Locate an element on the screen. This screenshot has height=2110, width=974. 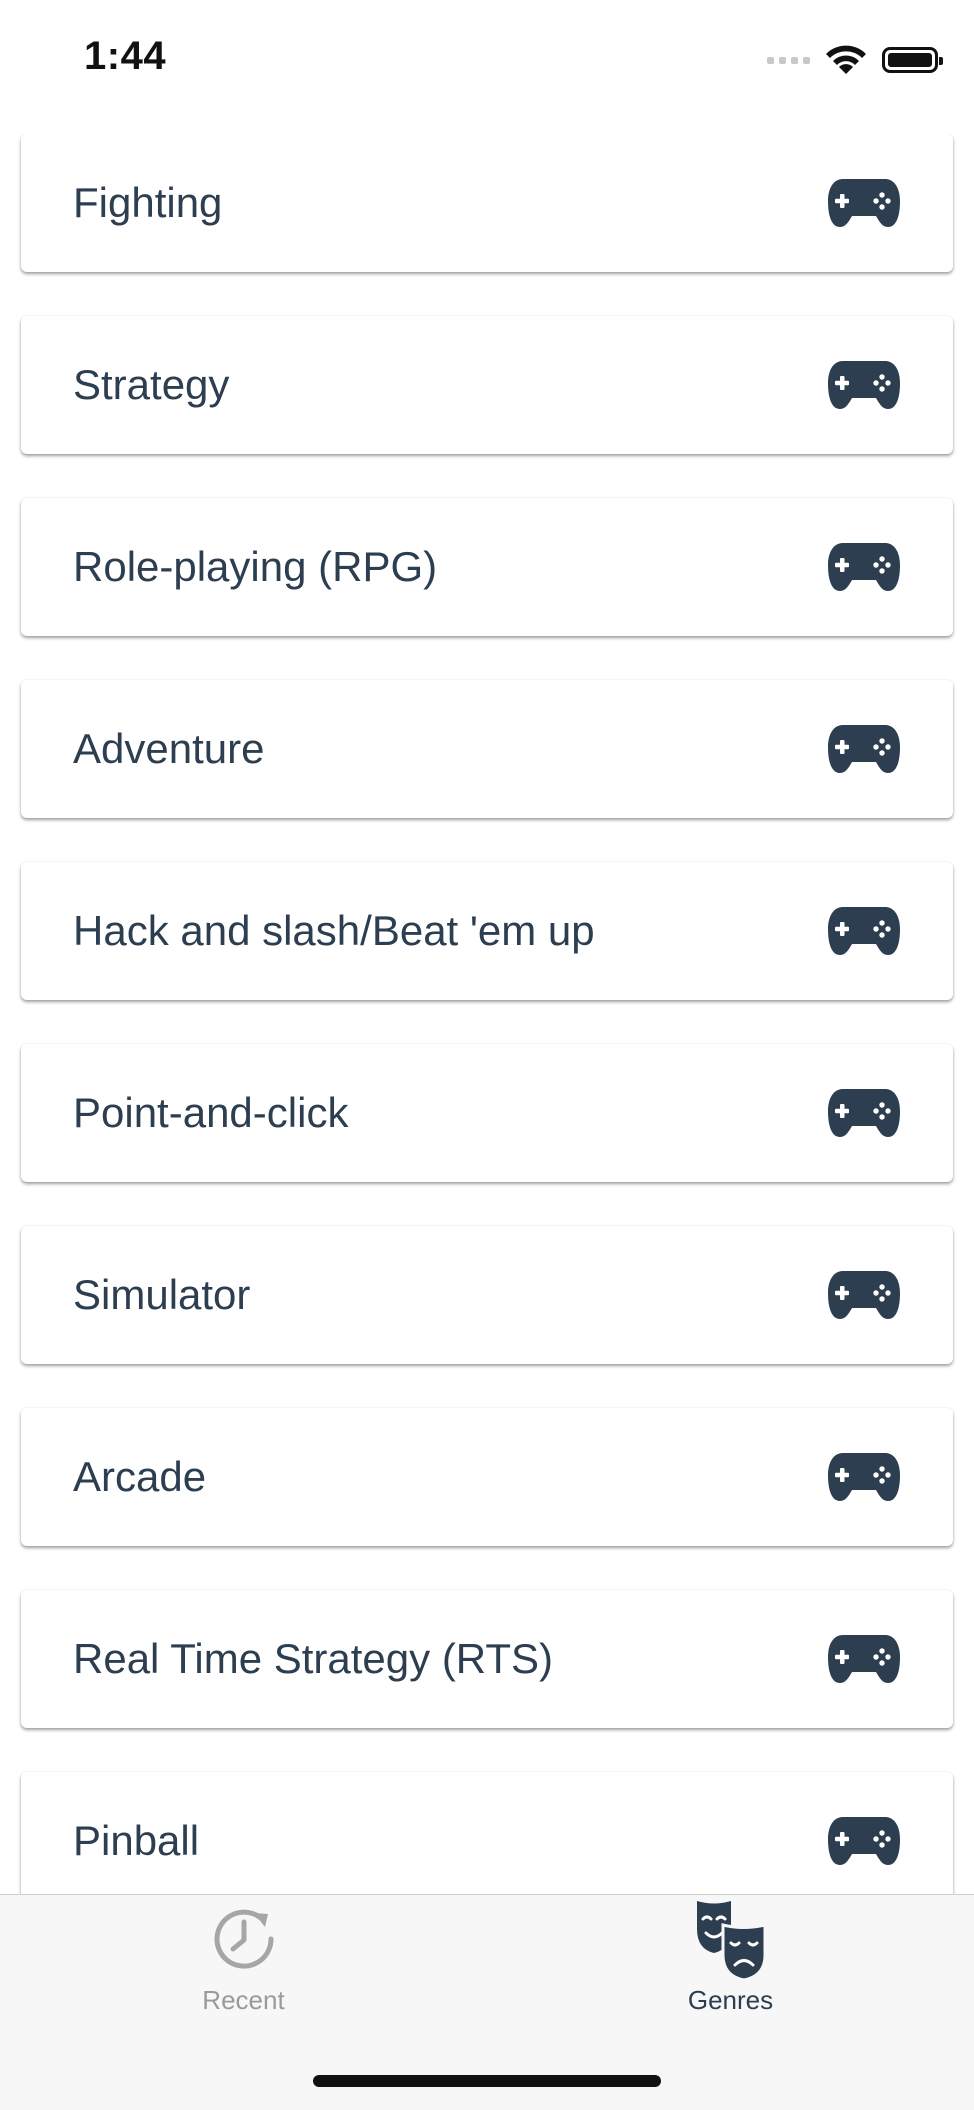
genre-item-fighting: Fighting is located at coordinates (487, 203).